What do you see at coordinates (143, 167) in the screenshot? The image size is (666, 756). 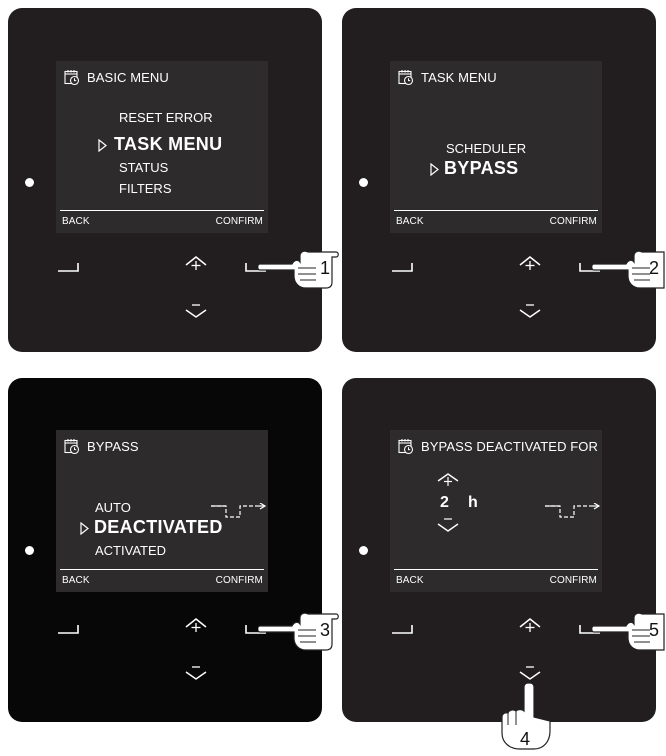 I see `menu-item-status: STATUS` at bounding box center [143, 167].